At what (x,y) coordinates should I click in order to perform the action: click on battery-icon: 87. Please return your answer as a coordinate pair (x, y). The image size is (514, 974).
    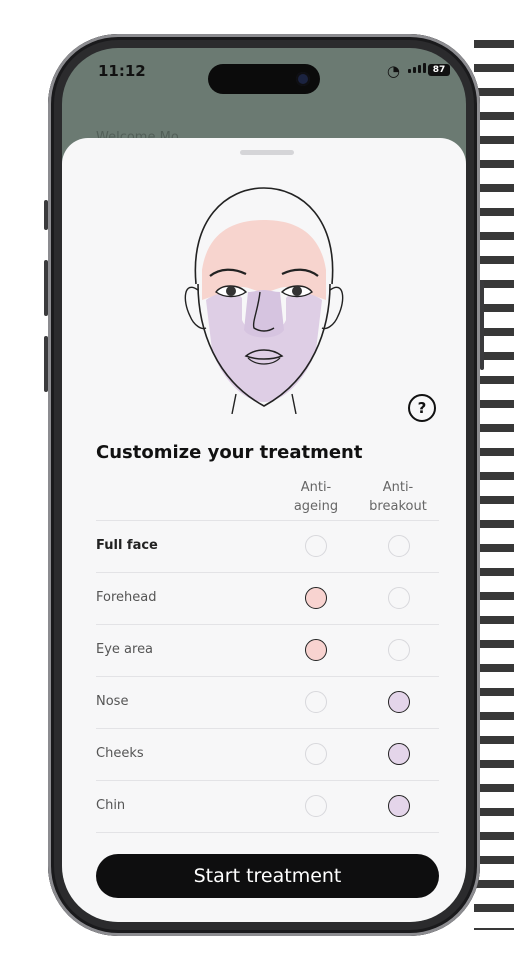
    Looking at the image, I should click on (439, 70).